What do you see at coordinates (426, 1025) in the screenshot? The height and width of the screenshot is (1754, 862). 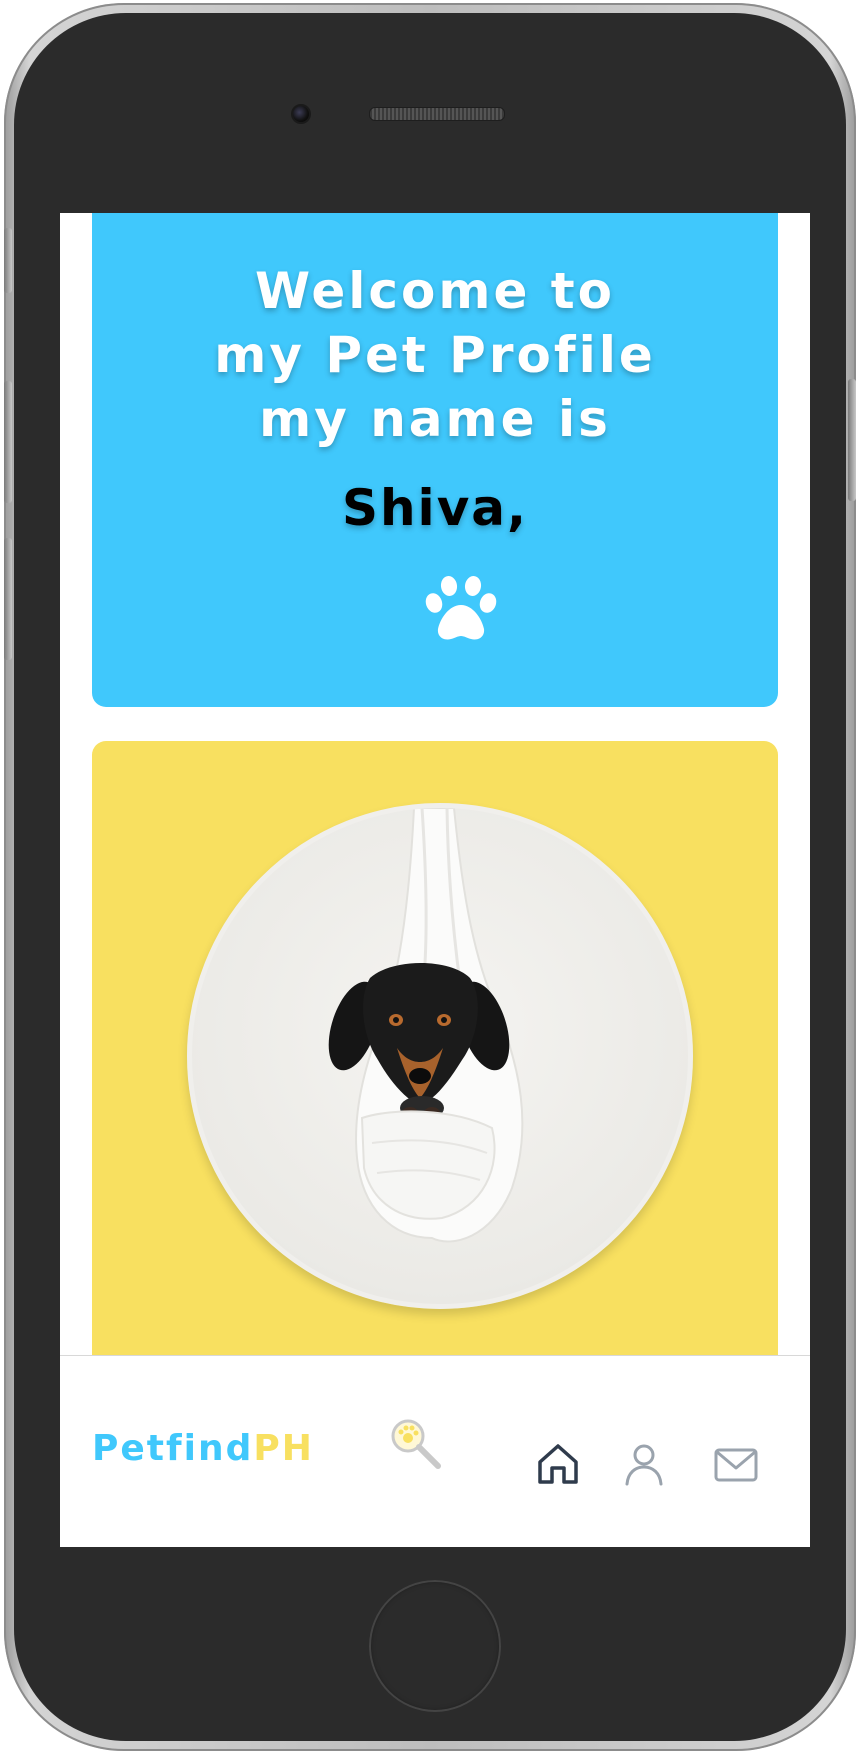 I see `dog-illustration` at bounding box center [426, 1025].